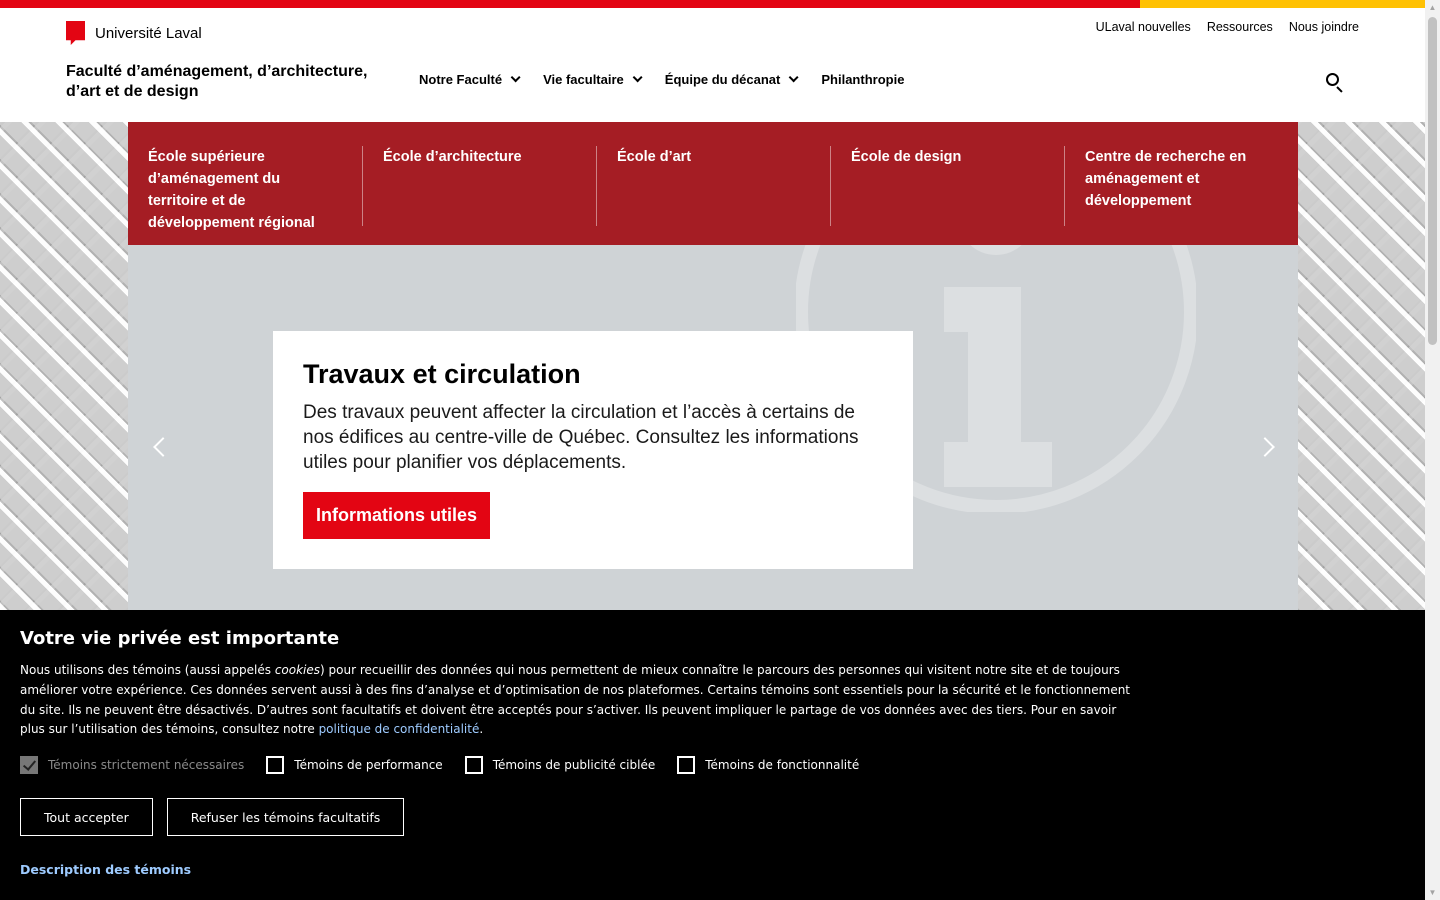 The image size is (1440, 900). Describe the element at coordinates (1143, 27) in the screenshot. I see `util-link-nouvelles: ULaval nouvelles` at that location.